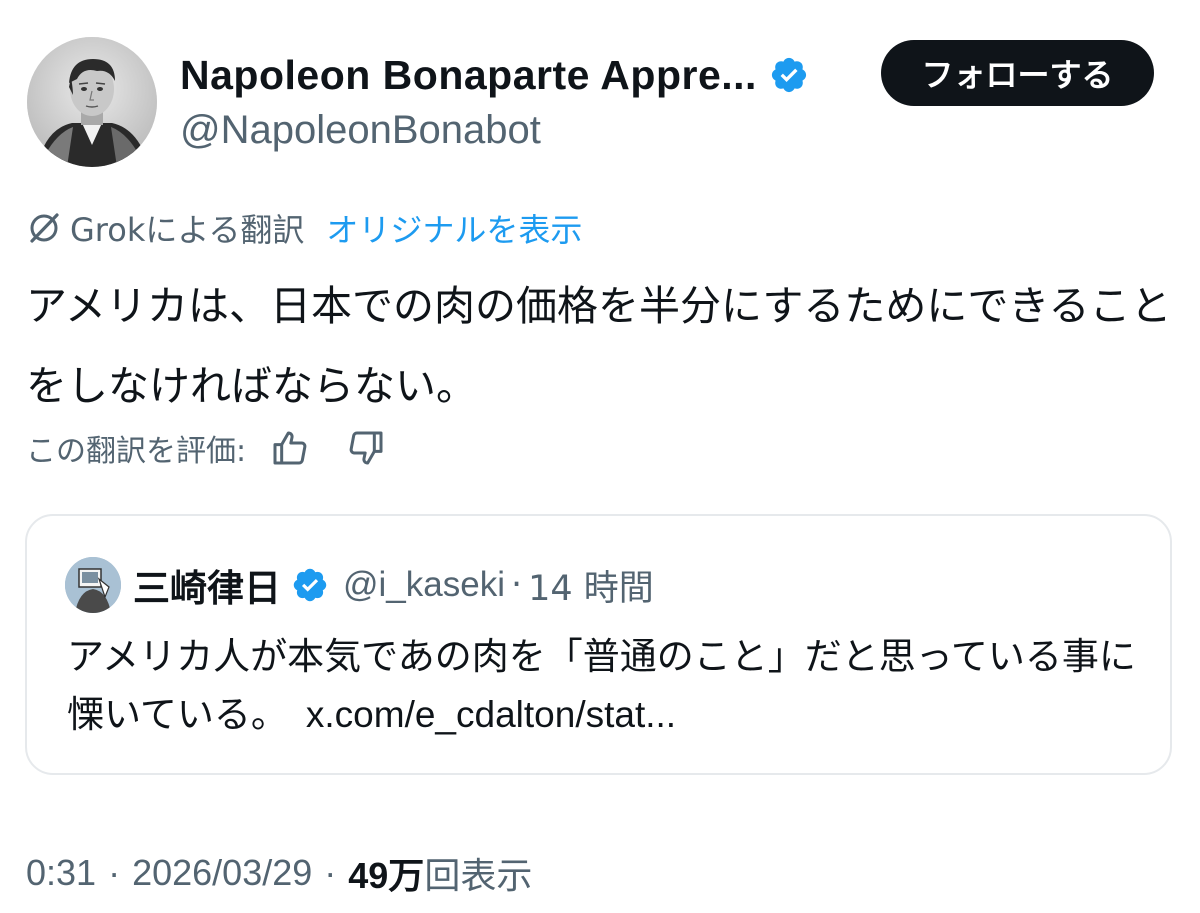  Describe the element at coordinates (187, 230) in the screenshot. I see `grok-translation-label: Grokによる翻訳` at that location.